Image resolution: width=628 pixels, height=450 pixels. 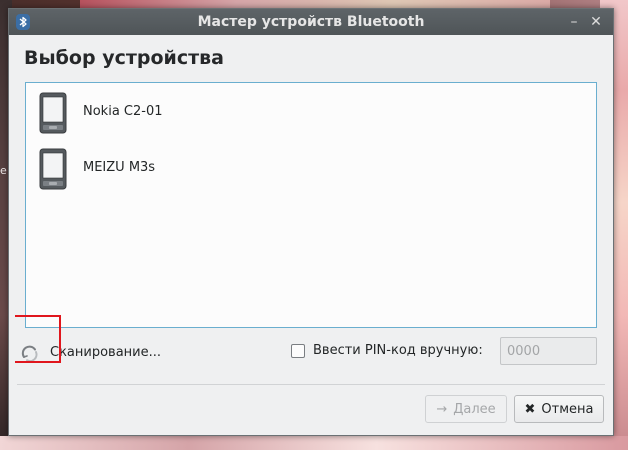 What do you see at coordinates (567, 409) in the screenshot?
I see `cancel-button-label: Отмена` at bounding box center [567, 409].